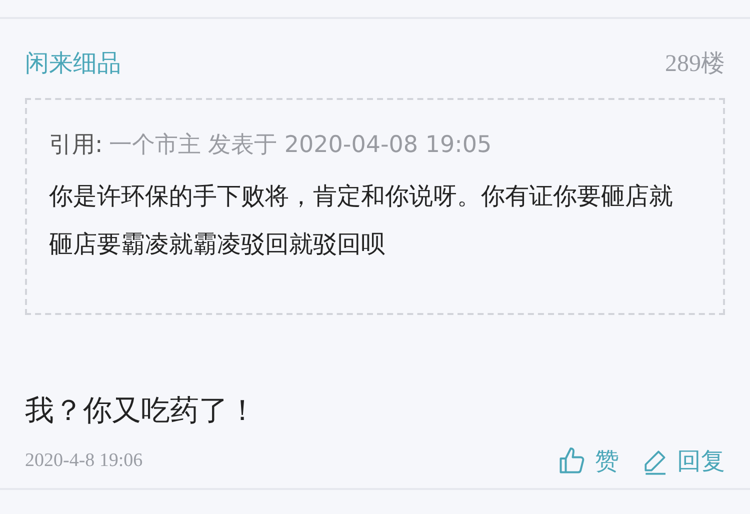  What do you see at coordinates (361, 220) in the screenshot?
I see `quote-text: 你是许环保的手下败将，肯定和你说呀。你有证你要砸店就砸店要霸凌就霸凌驳回就驳回呗` at bounding box center [361, 220].